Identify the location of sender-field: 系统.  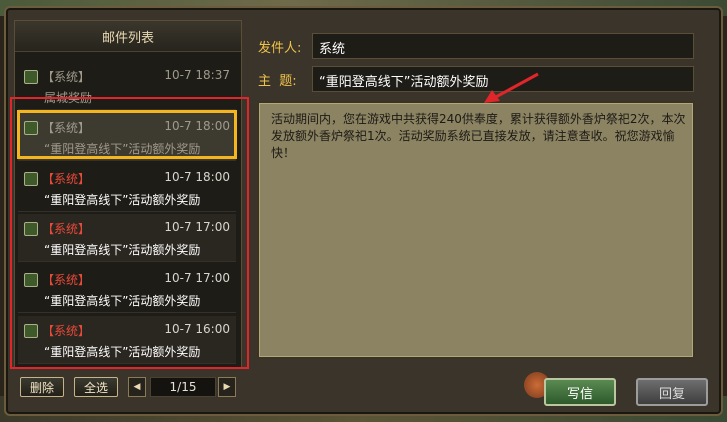
(503, 46).